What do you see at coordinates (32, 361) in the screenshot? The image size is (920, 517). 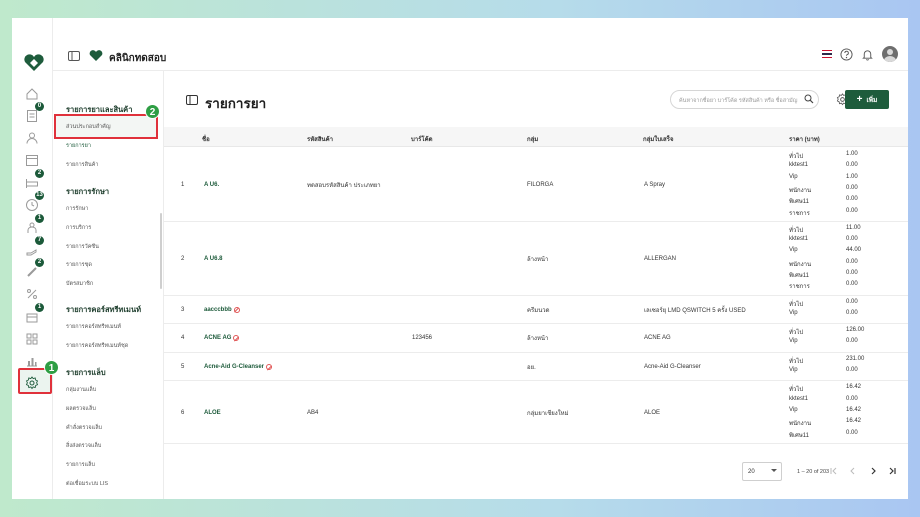 I see `bar-chart-icon` at bounding box center [32, 361].